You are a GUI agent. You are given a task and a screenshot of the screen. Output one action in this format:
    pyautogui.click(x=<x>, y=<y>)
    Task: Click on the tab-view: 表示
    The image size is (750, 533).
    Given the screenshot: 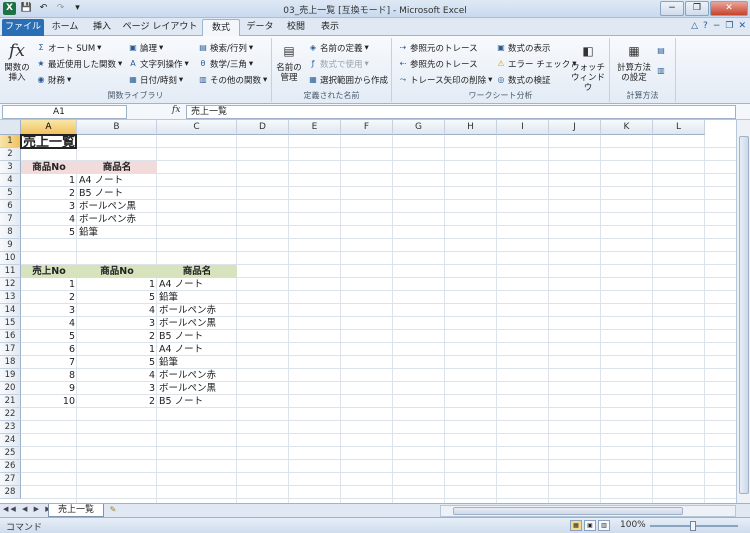 What is the action you would take?
    pyautogui.click(x=330, y=27)
    